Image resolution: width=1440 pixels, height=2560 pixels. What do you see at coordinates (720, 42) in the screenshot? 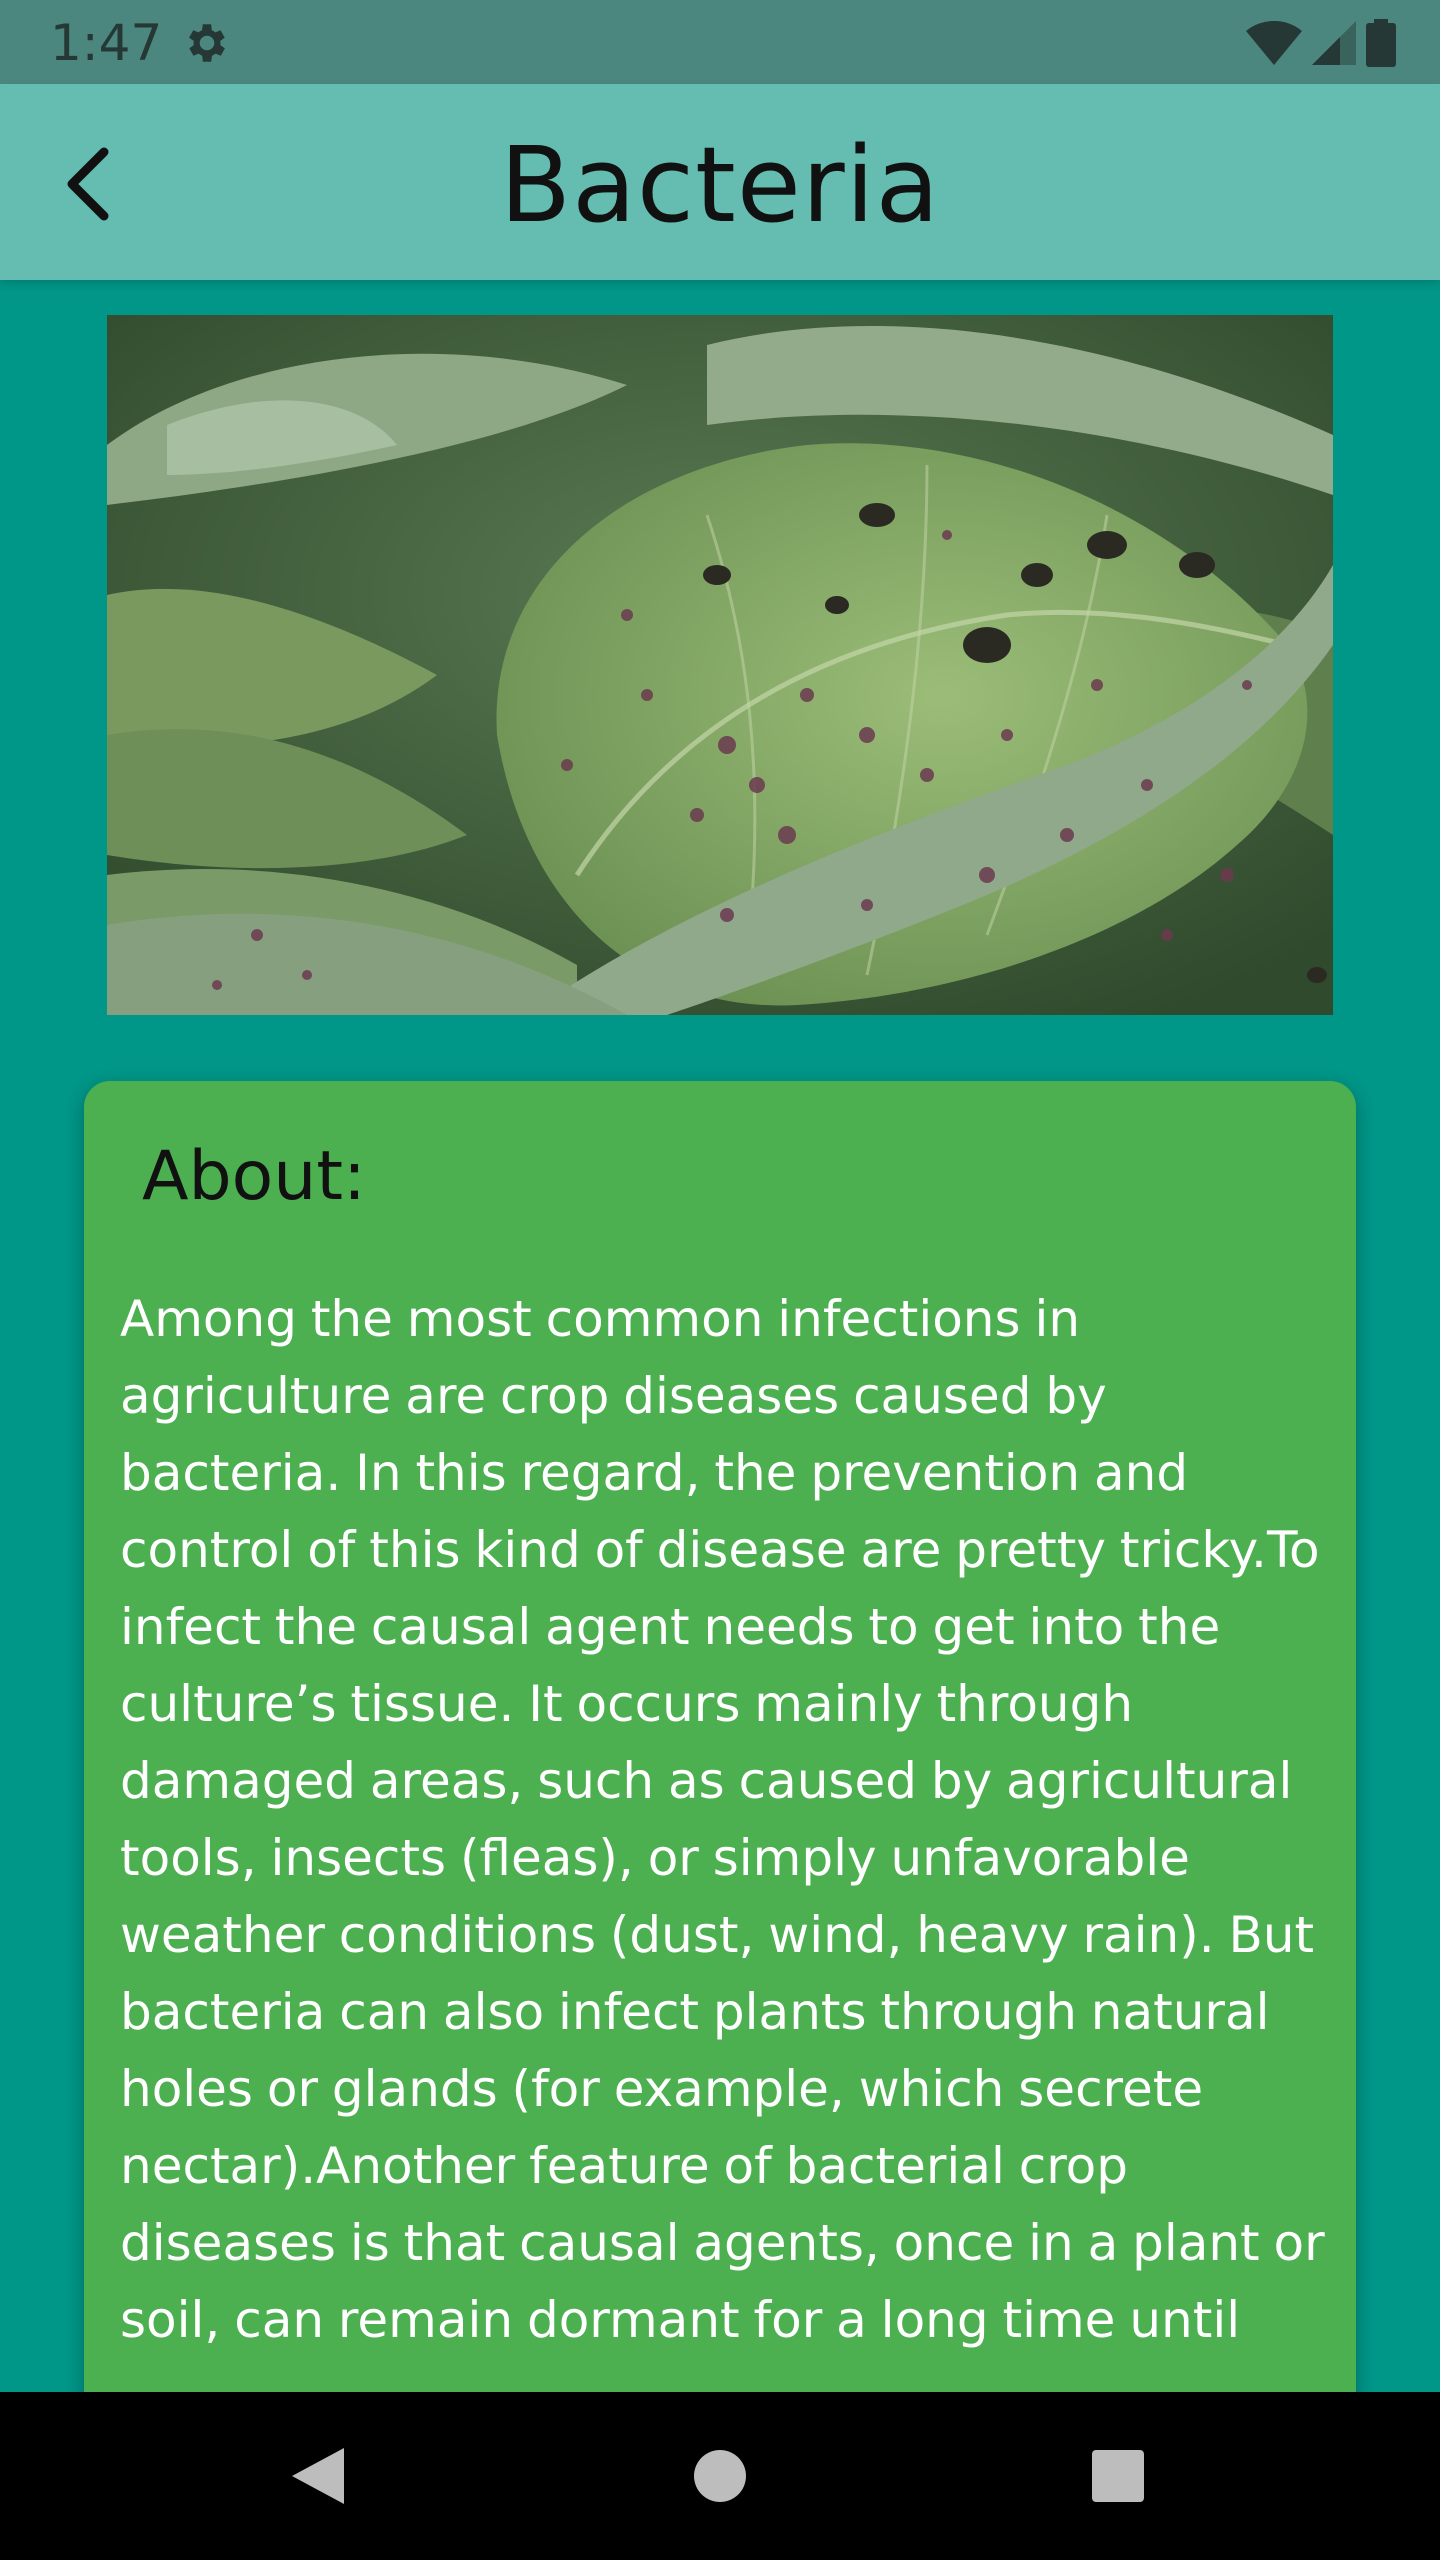
I see `status-bar: 1:47` at bounding box center [720, 42].